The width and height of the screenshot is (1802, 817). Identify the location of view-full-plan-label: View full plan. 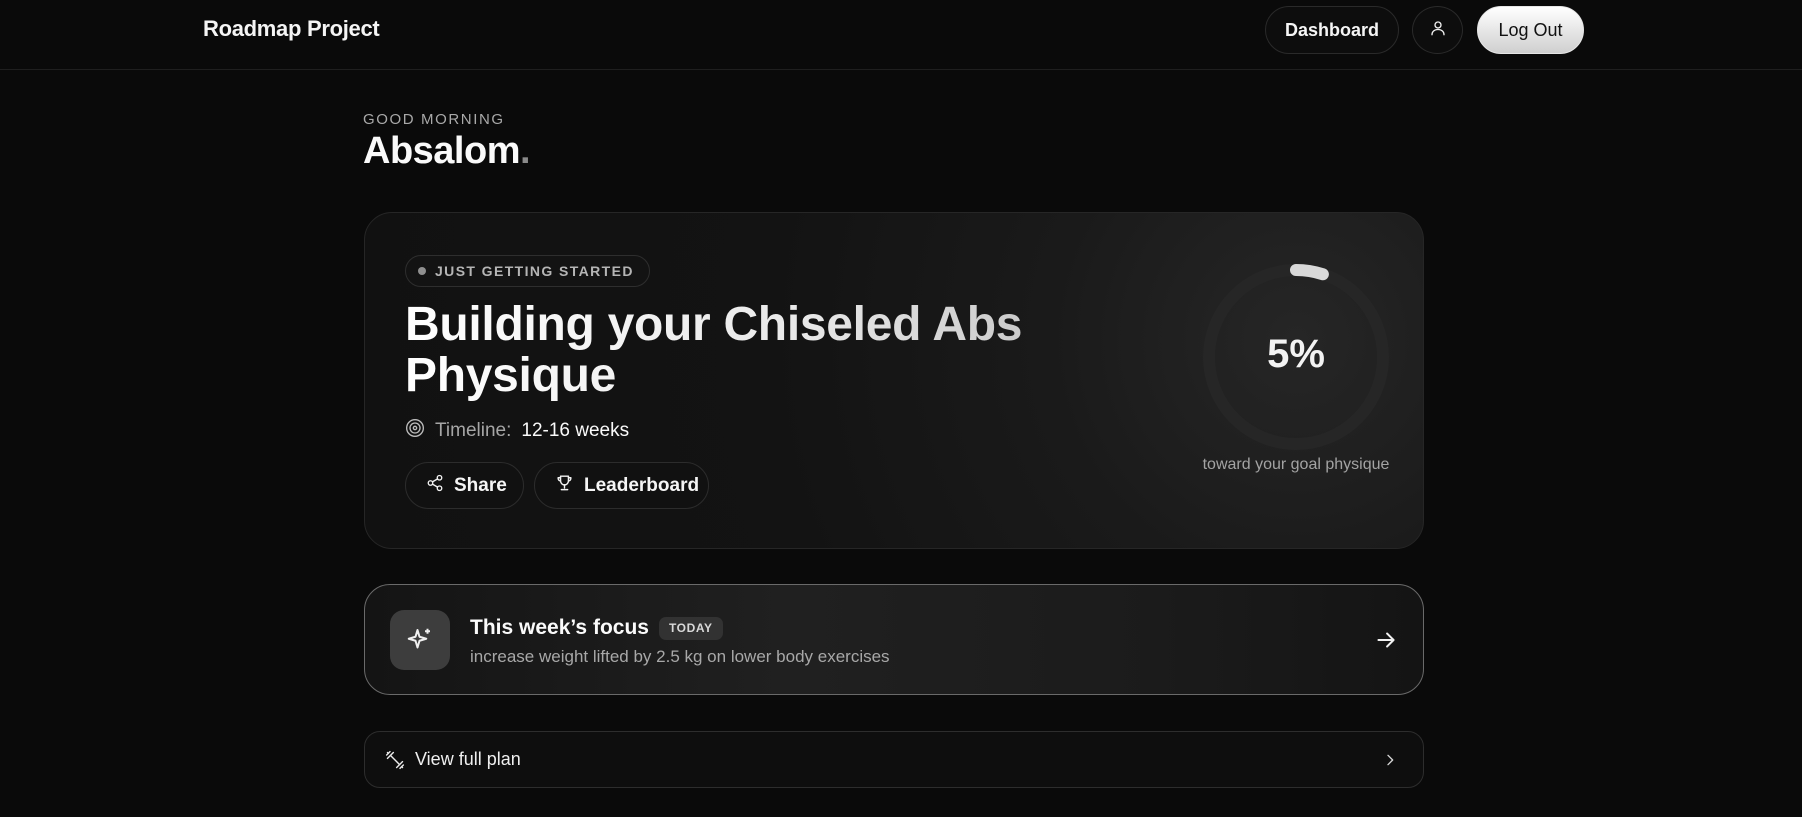
(468, 759).